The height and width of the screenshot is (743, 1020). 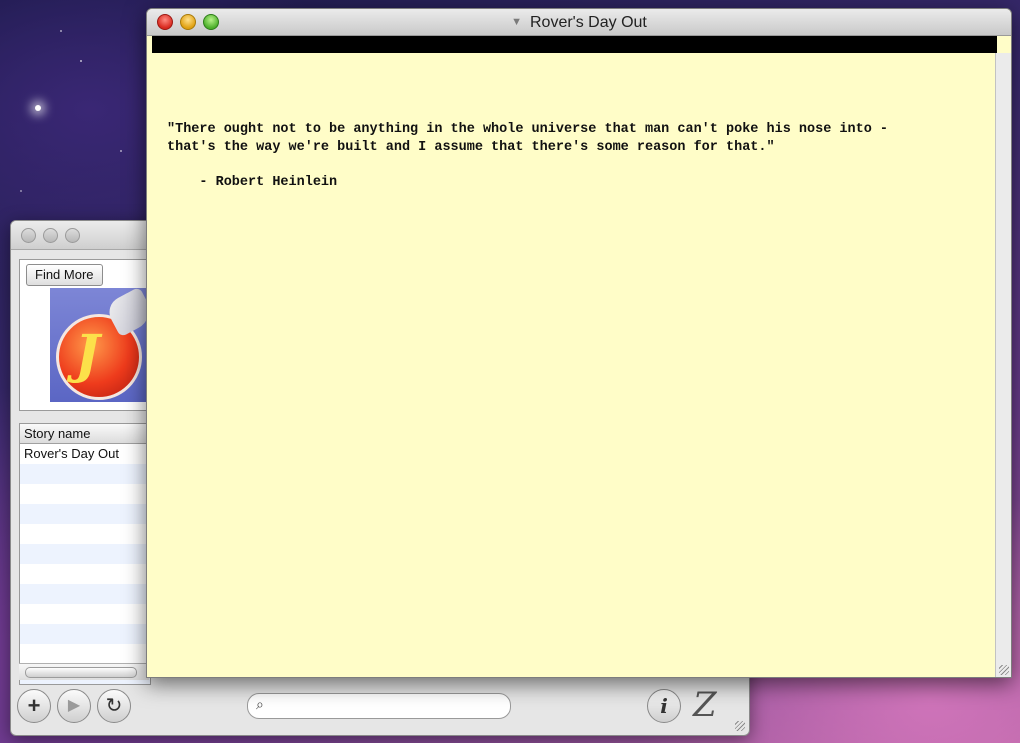 What do you see at coordinates (516, 22) in the screenshot?
I see `document-proxy-icon: ▼` at bounding box center [516, 22].